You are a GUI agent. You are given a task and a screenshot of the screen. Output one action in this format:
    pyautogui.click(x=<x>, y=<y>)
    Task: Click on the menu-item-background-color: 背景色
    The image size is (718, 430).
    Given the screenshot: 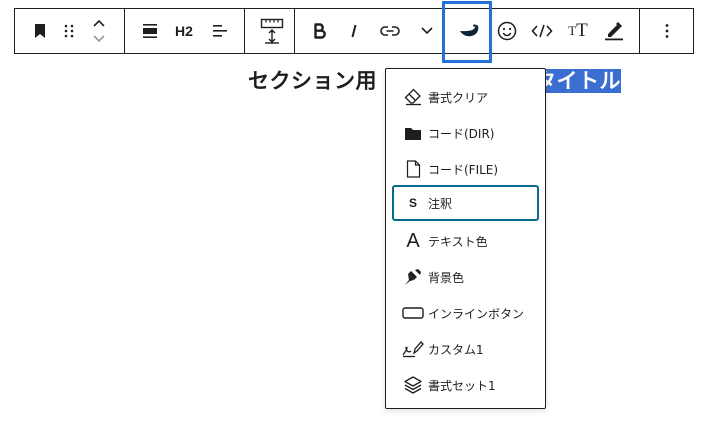 What is the action you would take?
    pyautogui.click(x=465, y=277)
    